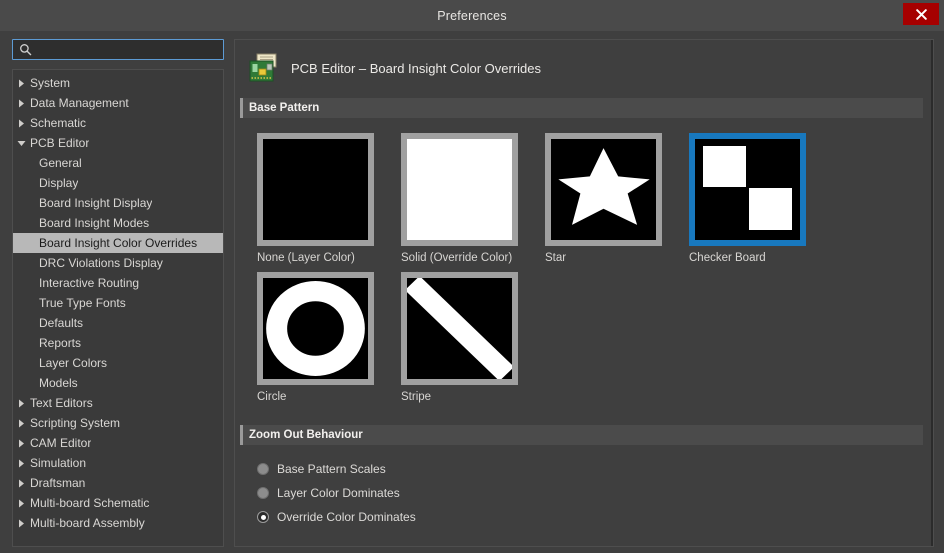  I want to click on tree-item-interactive-routing: Interactive Routing, so click(118, 283).